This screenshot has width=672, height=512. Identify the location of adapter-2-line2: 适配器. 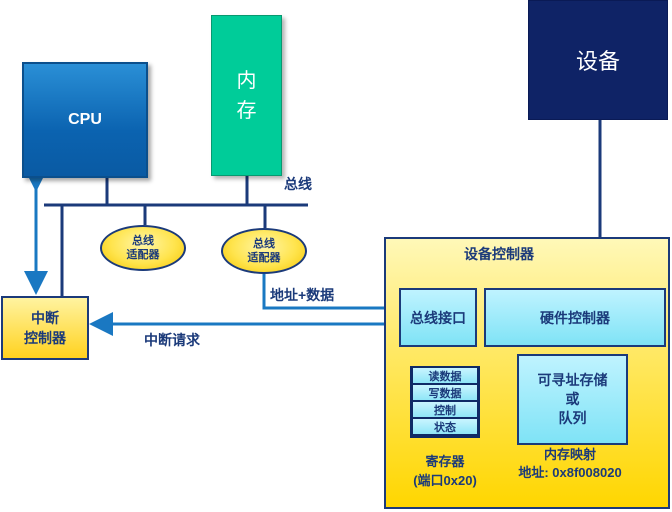
(264, 258).